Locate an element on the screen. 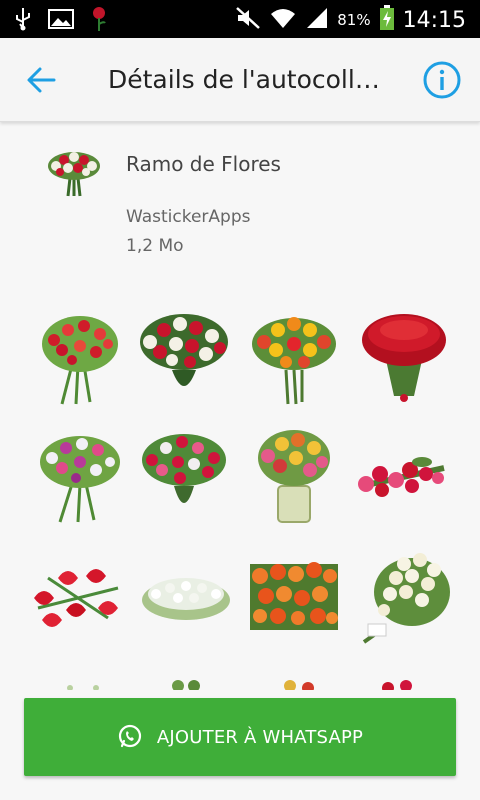 The height and width of the screenshot is (800, 480). info-icon is located at coordinates (442, 80).